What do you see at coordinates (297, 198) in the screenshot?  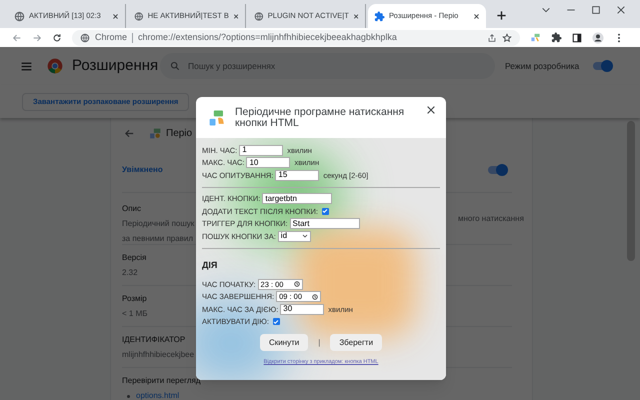 I see `input-field: targetbtn` at bounding box center [297, 198].